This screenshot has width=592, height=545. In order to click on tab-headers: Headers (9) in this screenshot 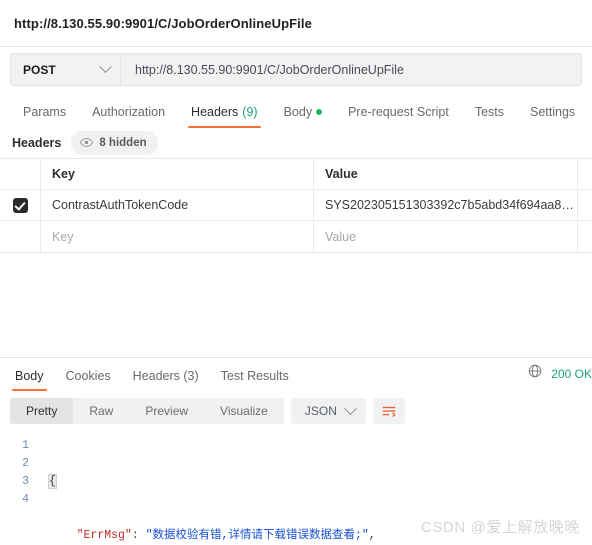, I will do `click(224, 116)`.